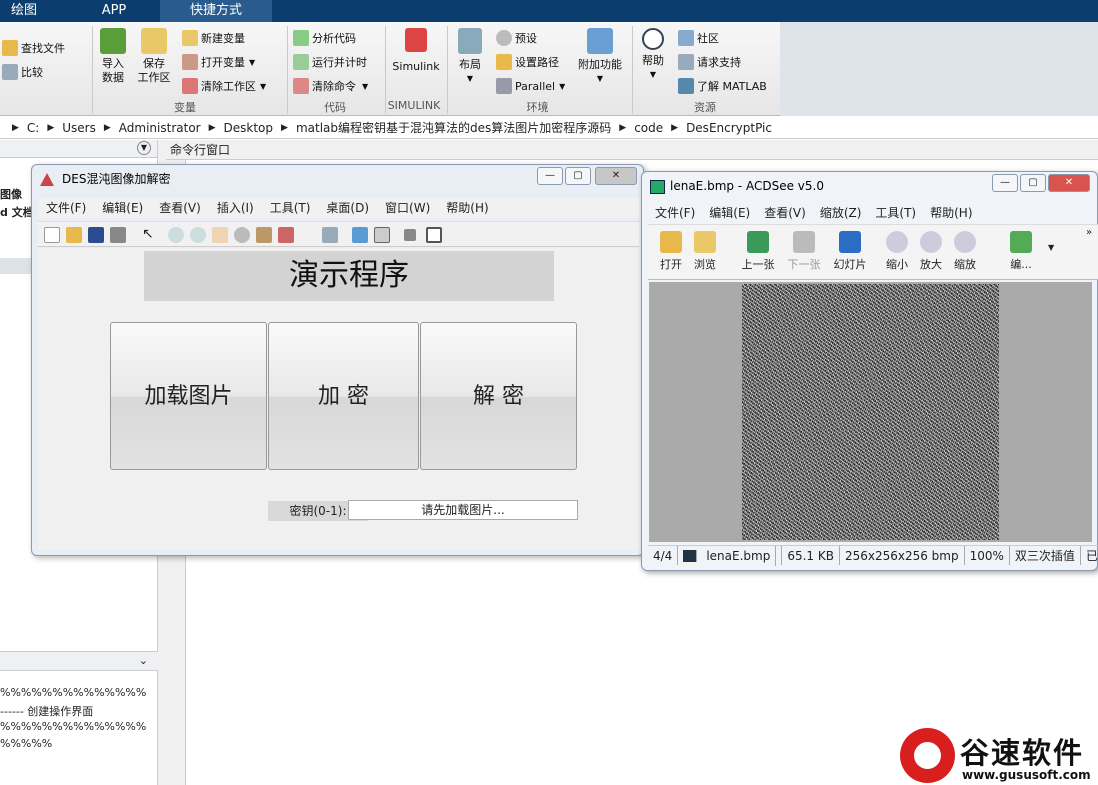 The height and width of the screenshot is (785, 1098). Describe the element at coordinates (709, 62) in the screenshot. I see `request-support-button: 请求支持` at that location.